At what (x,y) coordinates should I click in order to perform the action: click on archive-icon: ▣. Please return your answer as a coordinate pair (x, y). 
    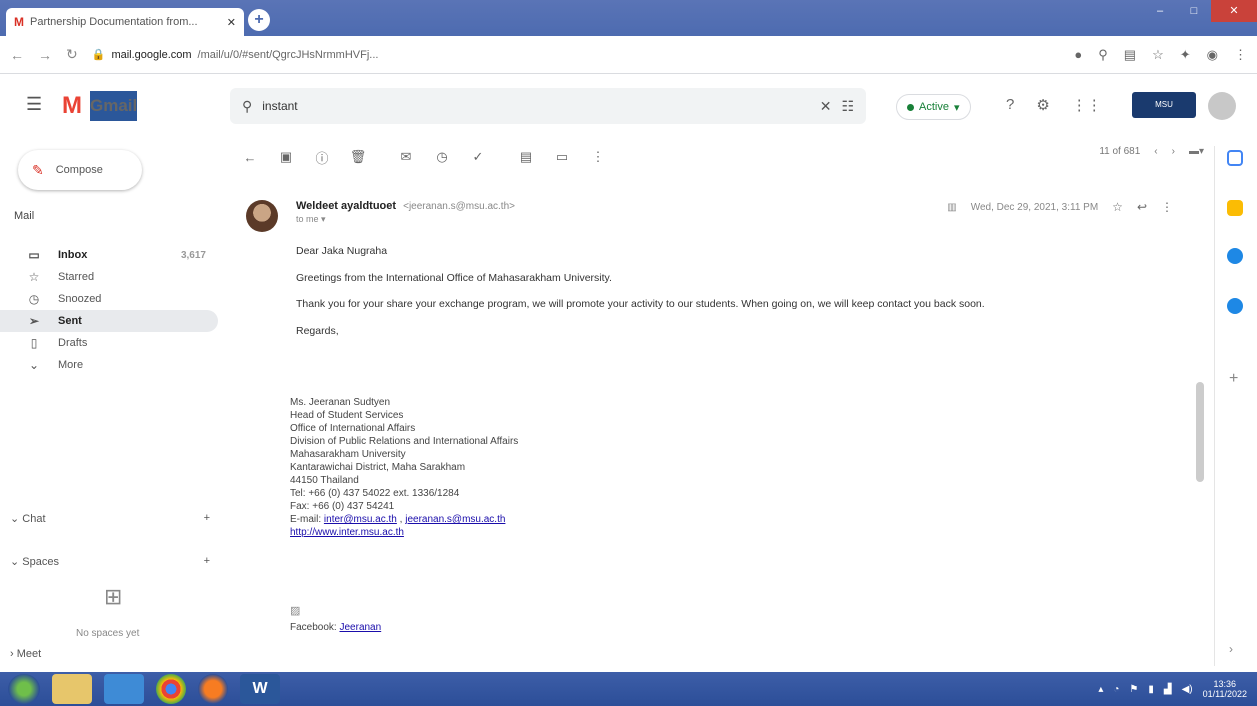
    Looking at the image, I should click on (286, 157).